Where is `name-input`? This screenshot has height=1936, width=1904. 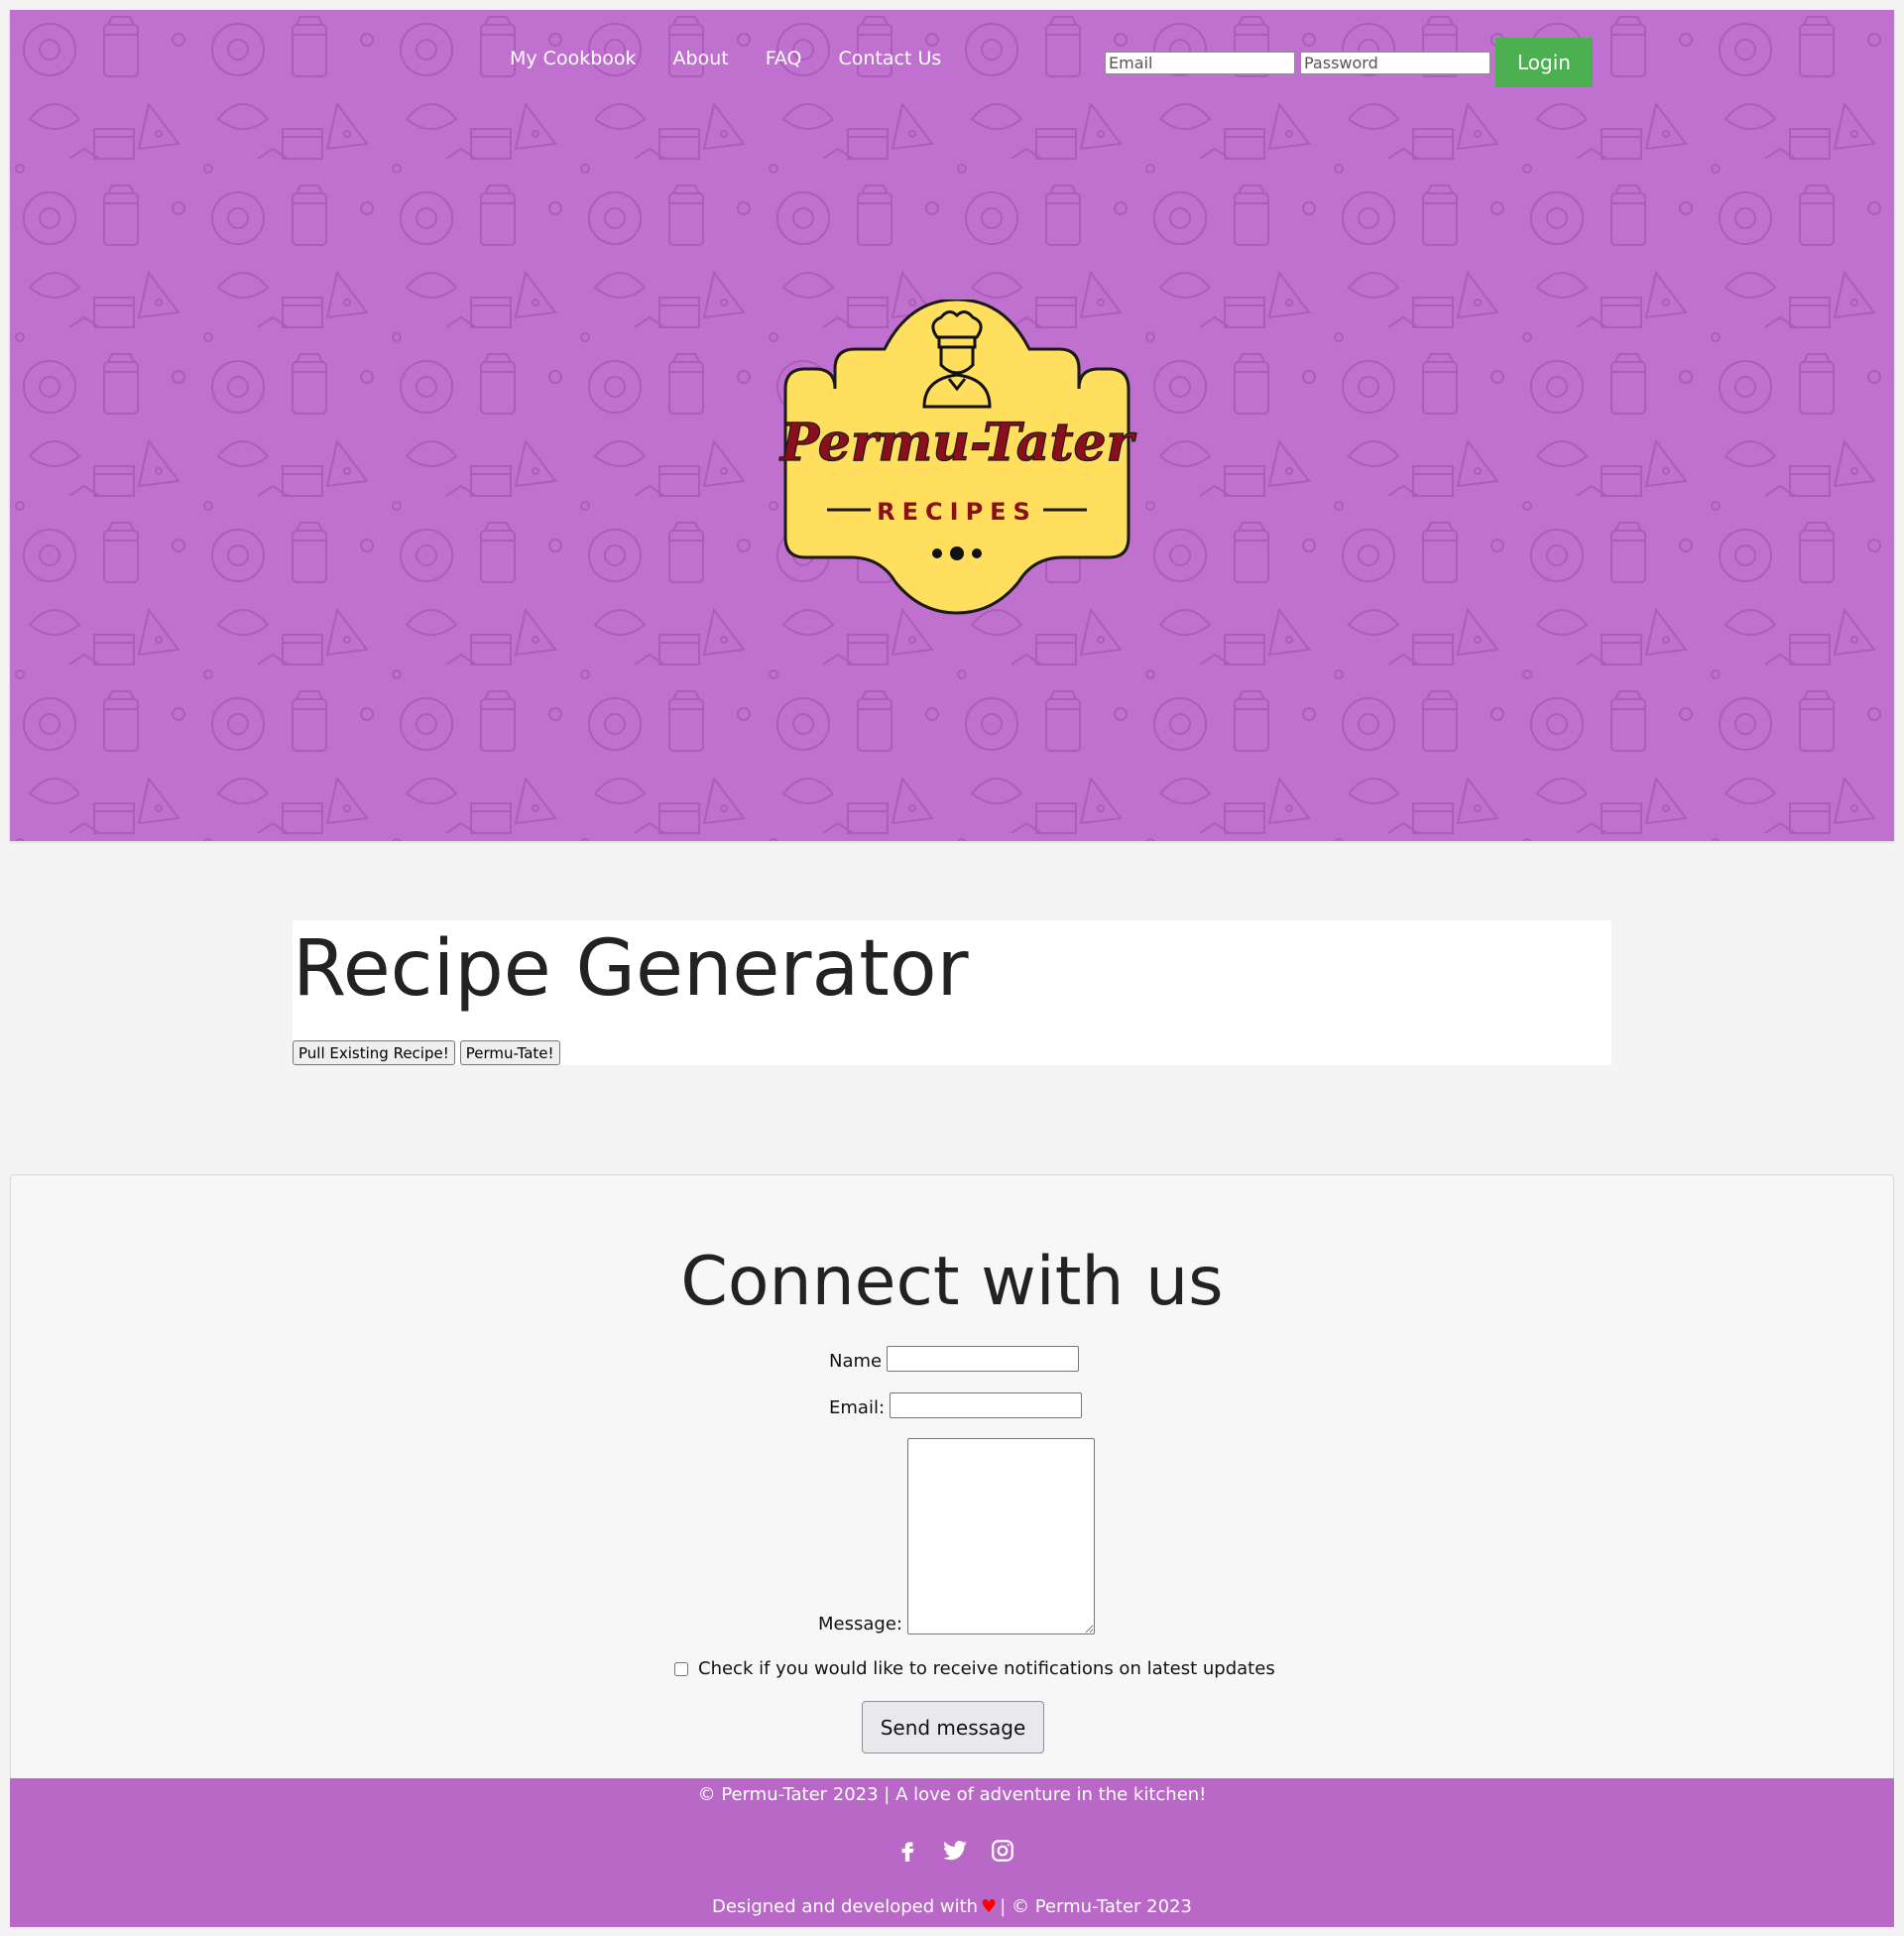 name-input is located at coordinates (983, 1359).